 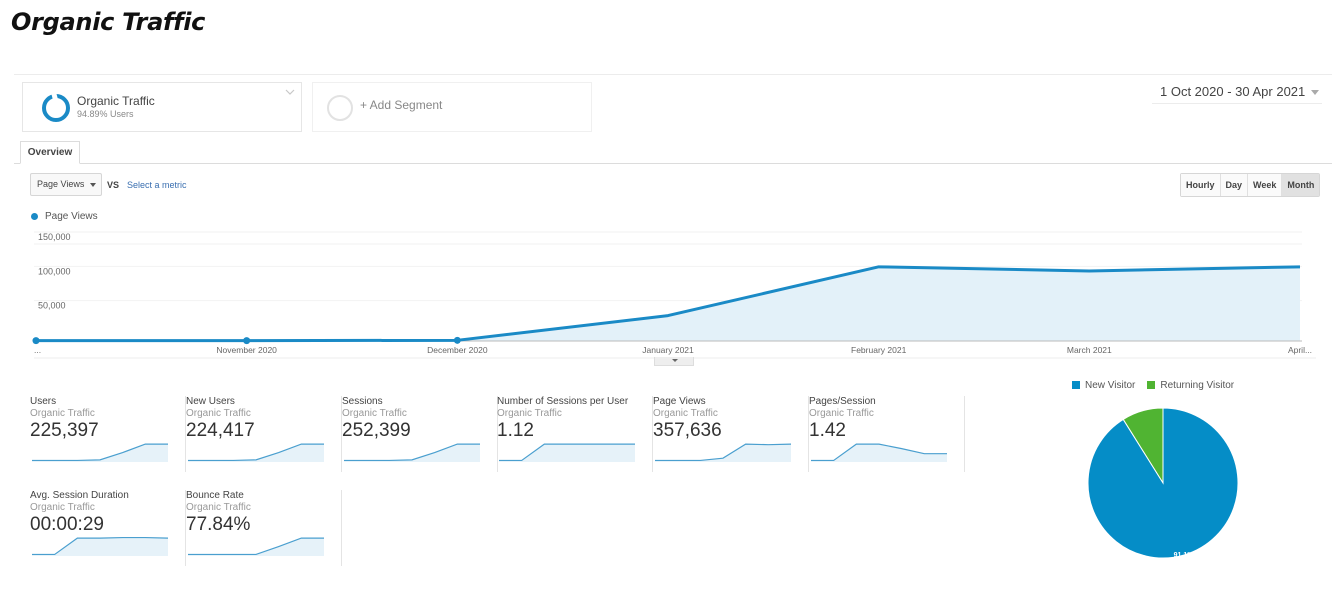 I want to click on metric-name: New Users, so click(x=210, y=401).